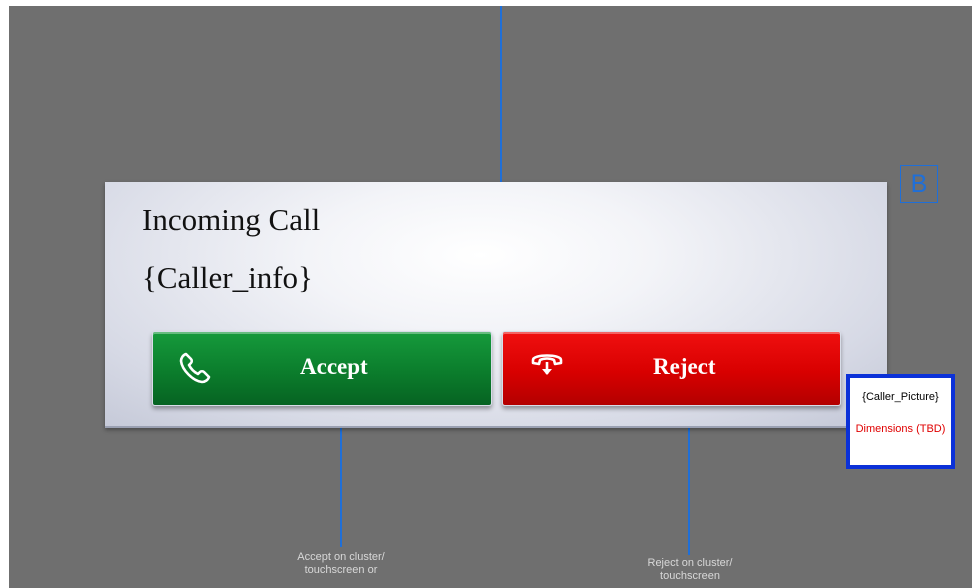 This screenshot has height=588, width=972. Describe the element at coordinates (919, 184) in the screenshot. I see `section-marker-b: B` at that location.